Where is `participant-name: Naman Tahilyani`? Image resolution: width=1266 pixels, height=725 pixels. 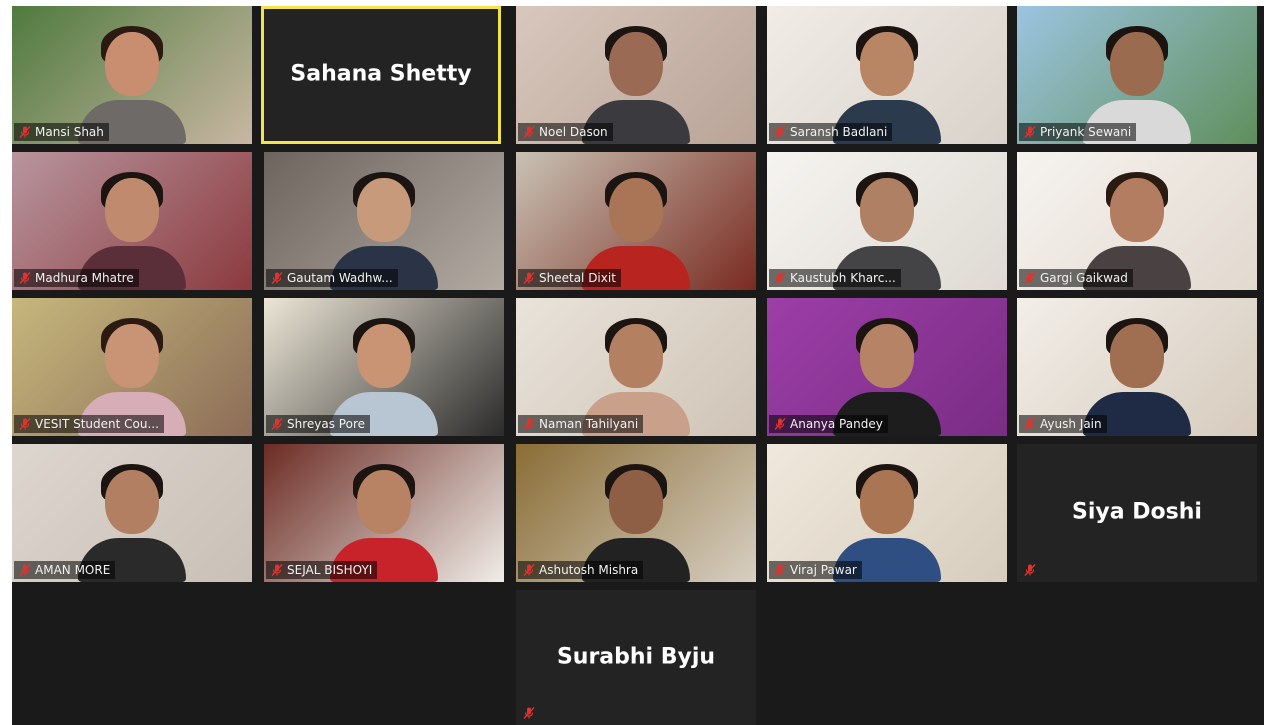 participant-name: Naman Tahilyani is located at coordinates (589, 424).